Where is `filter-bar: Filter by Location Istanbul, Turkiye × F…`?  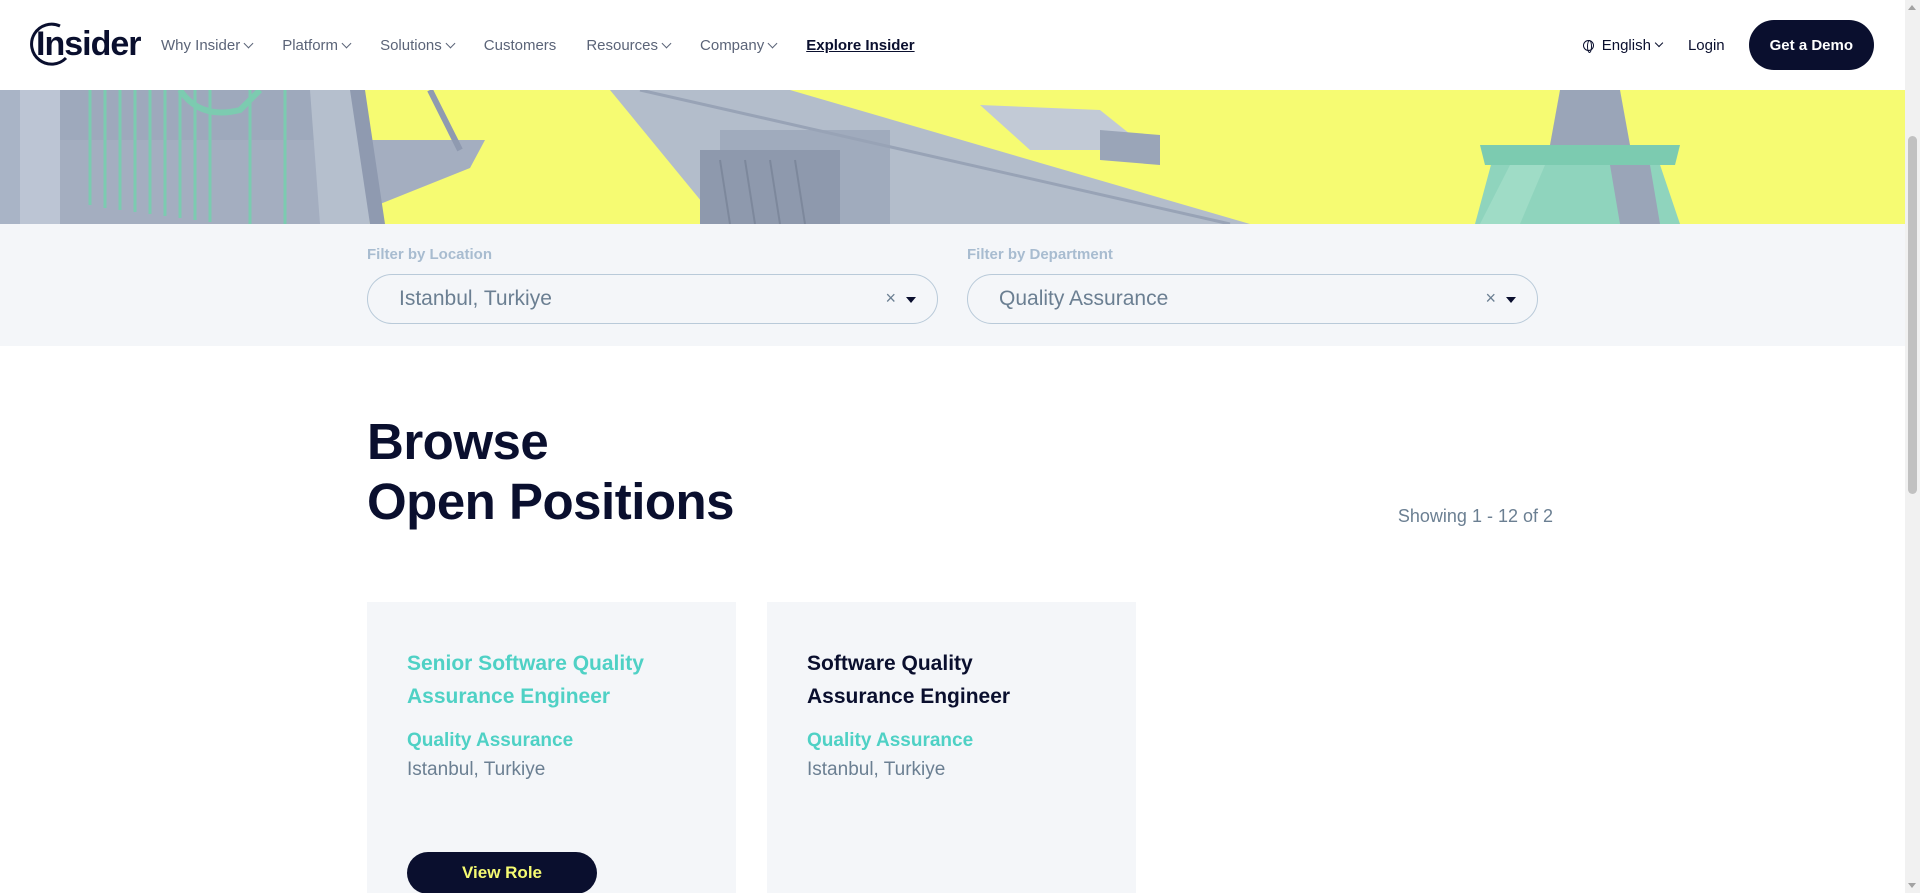
filter-bar: Filter by Location Istanbul, Turkiye × F… is located at coordinates (952, 285).